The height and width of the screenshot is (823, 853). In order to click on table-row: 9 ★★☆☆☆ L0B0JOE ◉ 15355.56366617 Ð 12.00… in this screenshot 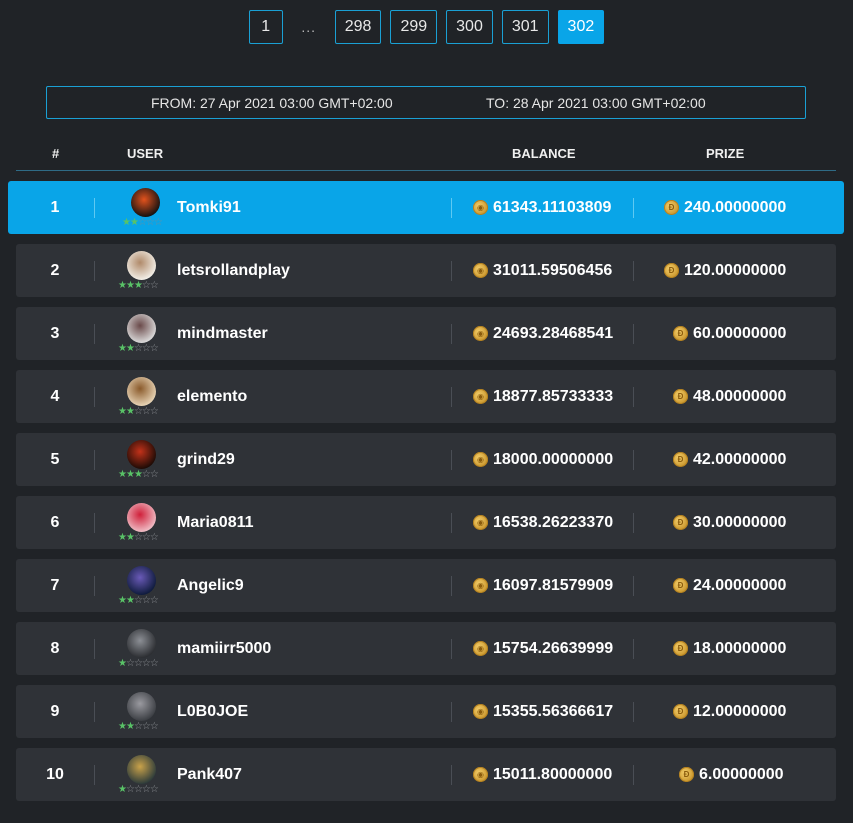, I will do `click(426, 711)`.